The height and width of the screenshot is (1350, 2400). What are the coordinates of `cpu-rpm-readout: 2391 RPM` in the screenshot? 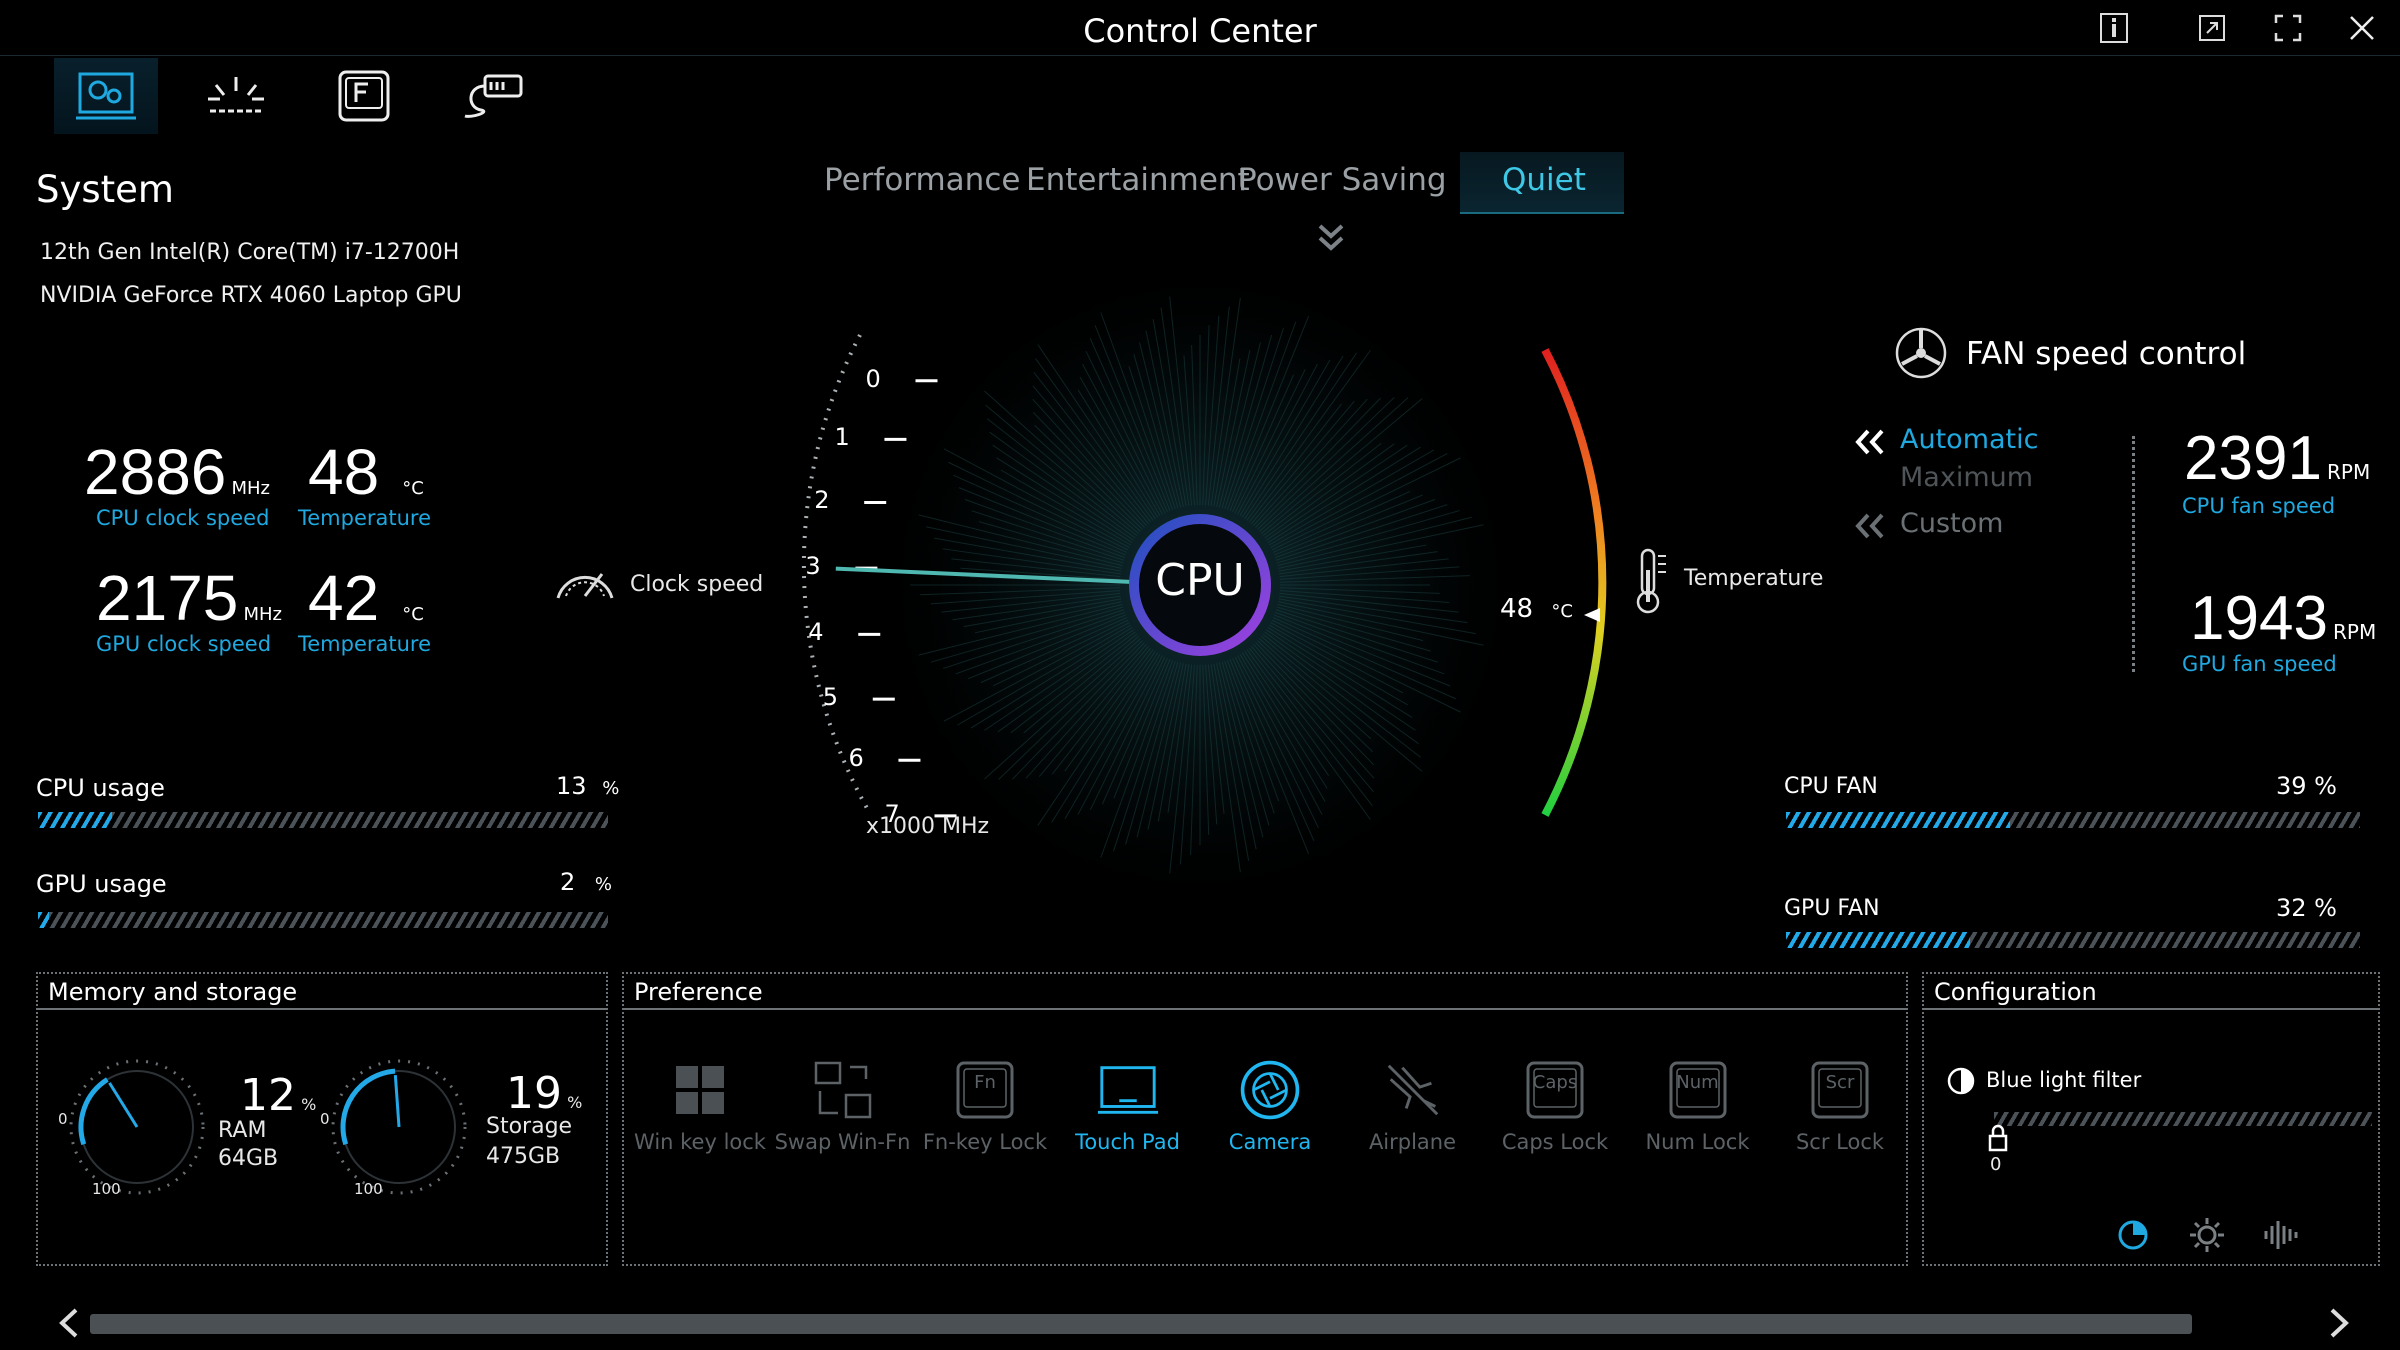 It's located at (2277, 459).